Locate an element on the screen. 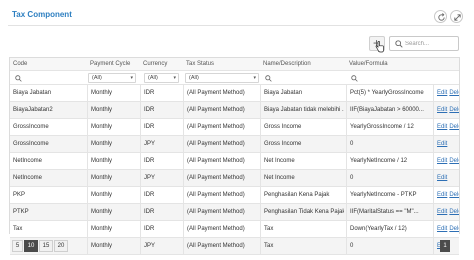 The width and height of the screenshot is (474, 260). currency-filter: (All) ▾ is located at coordinates (161, 78).